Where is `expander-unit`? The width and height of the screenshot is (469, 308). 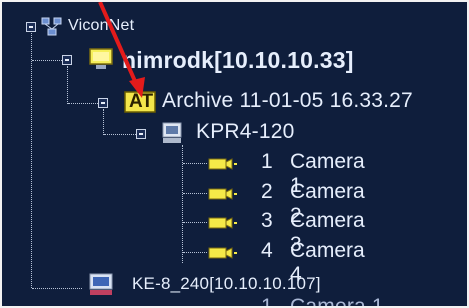 expander-unit is located at coordinates (141, 134).